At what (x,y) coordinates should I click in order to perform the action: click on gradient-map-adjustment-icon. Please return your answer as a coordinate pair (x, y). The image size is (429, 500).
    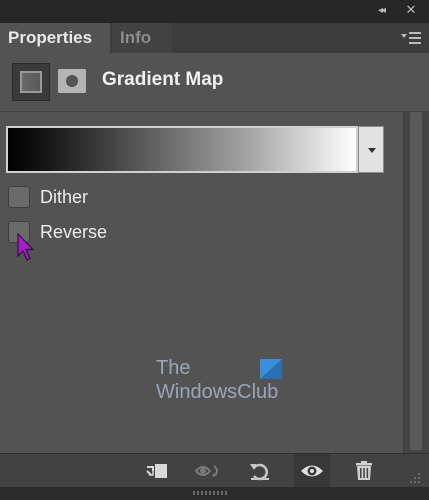
    Looking at the image, I should click on (31, 82).